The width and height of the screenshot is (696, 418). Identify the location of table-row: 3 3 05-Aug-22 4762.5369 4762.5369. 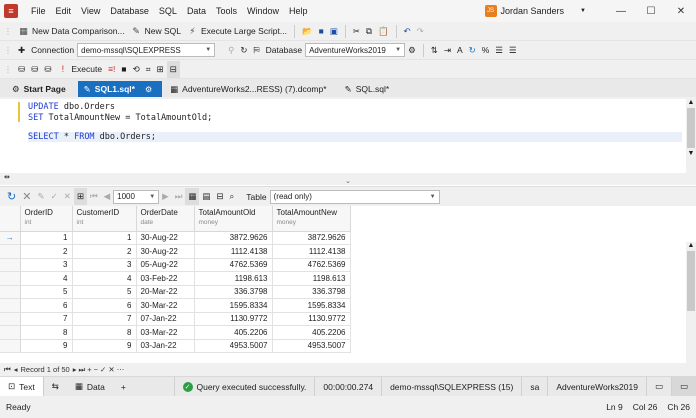
(175, 265).